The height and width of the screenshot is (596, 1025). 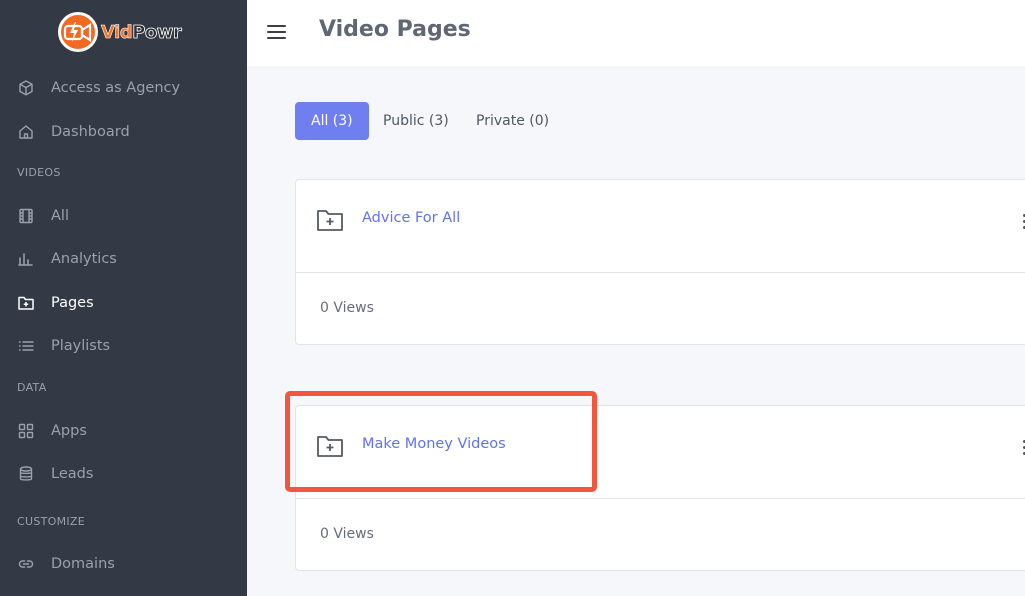 What do you see at coordinates (32, 387) in the screenshot?
I see `section-label-data: DATA` at bounding box center [32, 387].